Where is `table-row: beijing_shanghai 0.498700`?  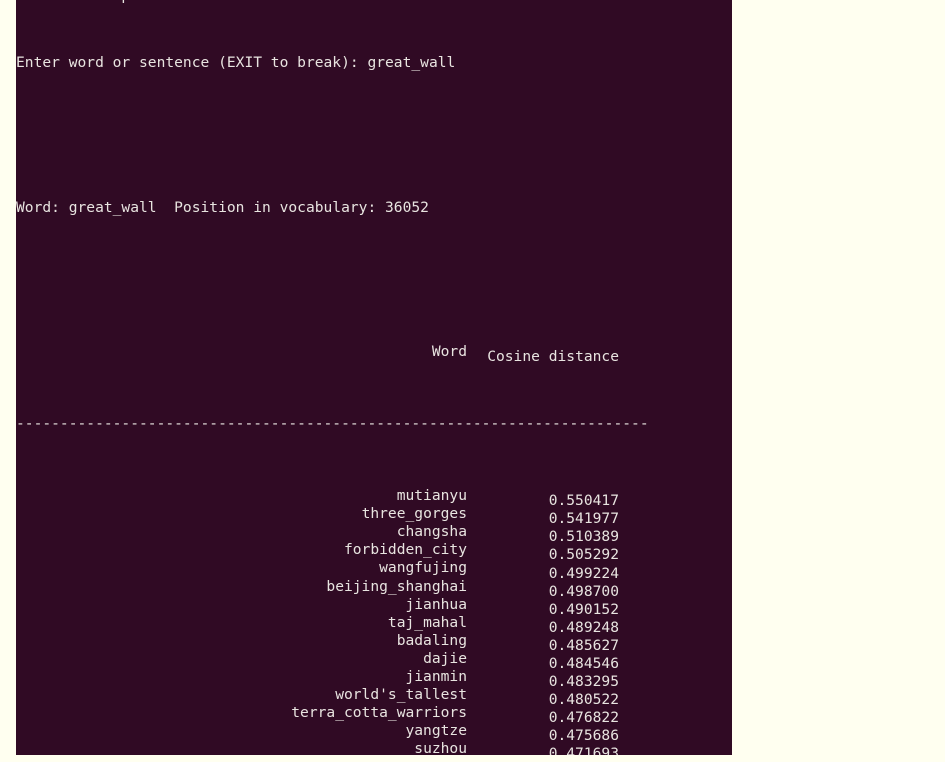 table-row: beijing_shanghai 0.498700 is located at coordinates (374, 588).